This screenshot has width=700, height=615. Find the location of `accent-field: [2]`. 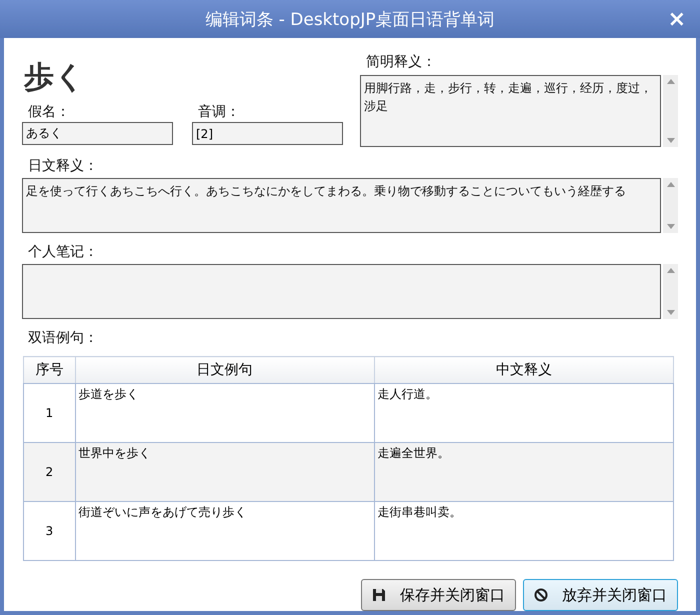

accent-field: [2] is located at coordinates (267, 133).